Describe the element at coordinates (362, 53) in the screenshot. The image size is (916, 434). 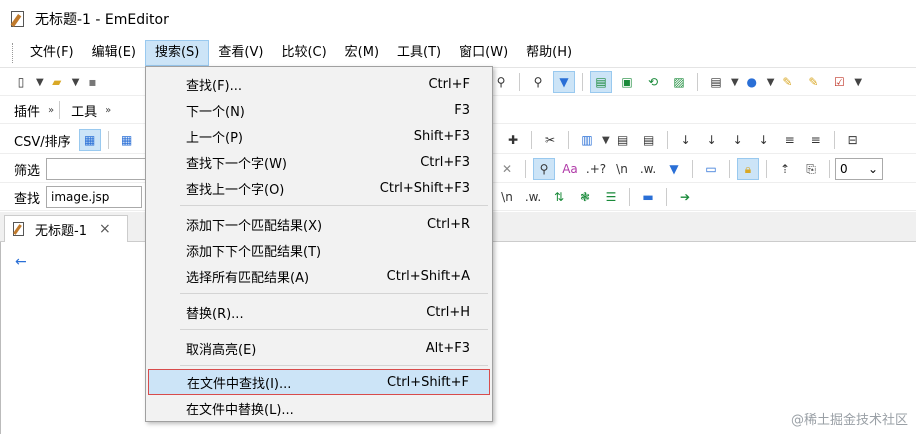
I see `menu-macro: 宏(M)` at that location.